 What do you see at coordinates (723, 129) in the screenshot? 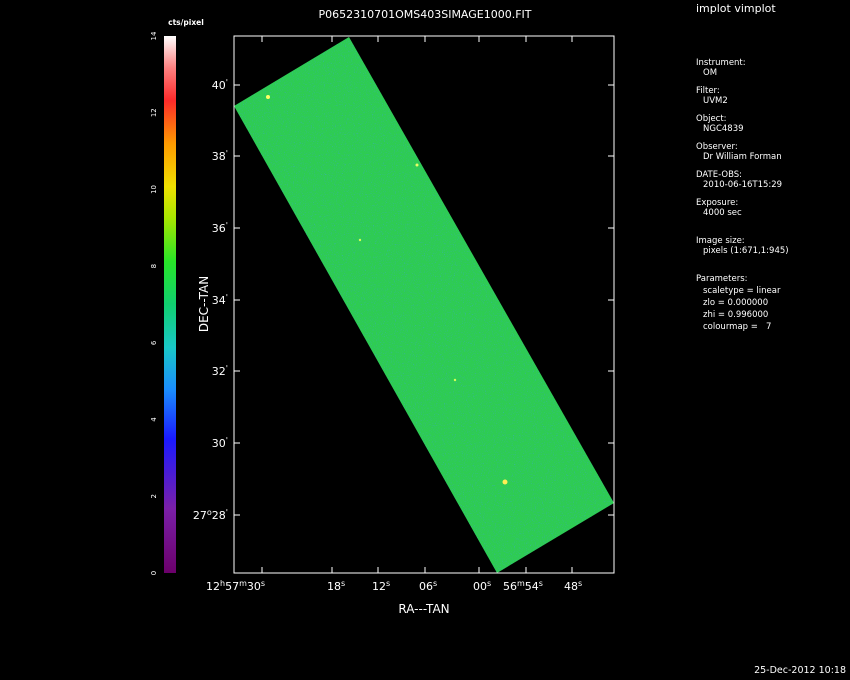
I see `object-value: NGC4839` at bounding box center [723, 129].